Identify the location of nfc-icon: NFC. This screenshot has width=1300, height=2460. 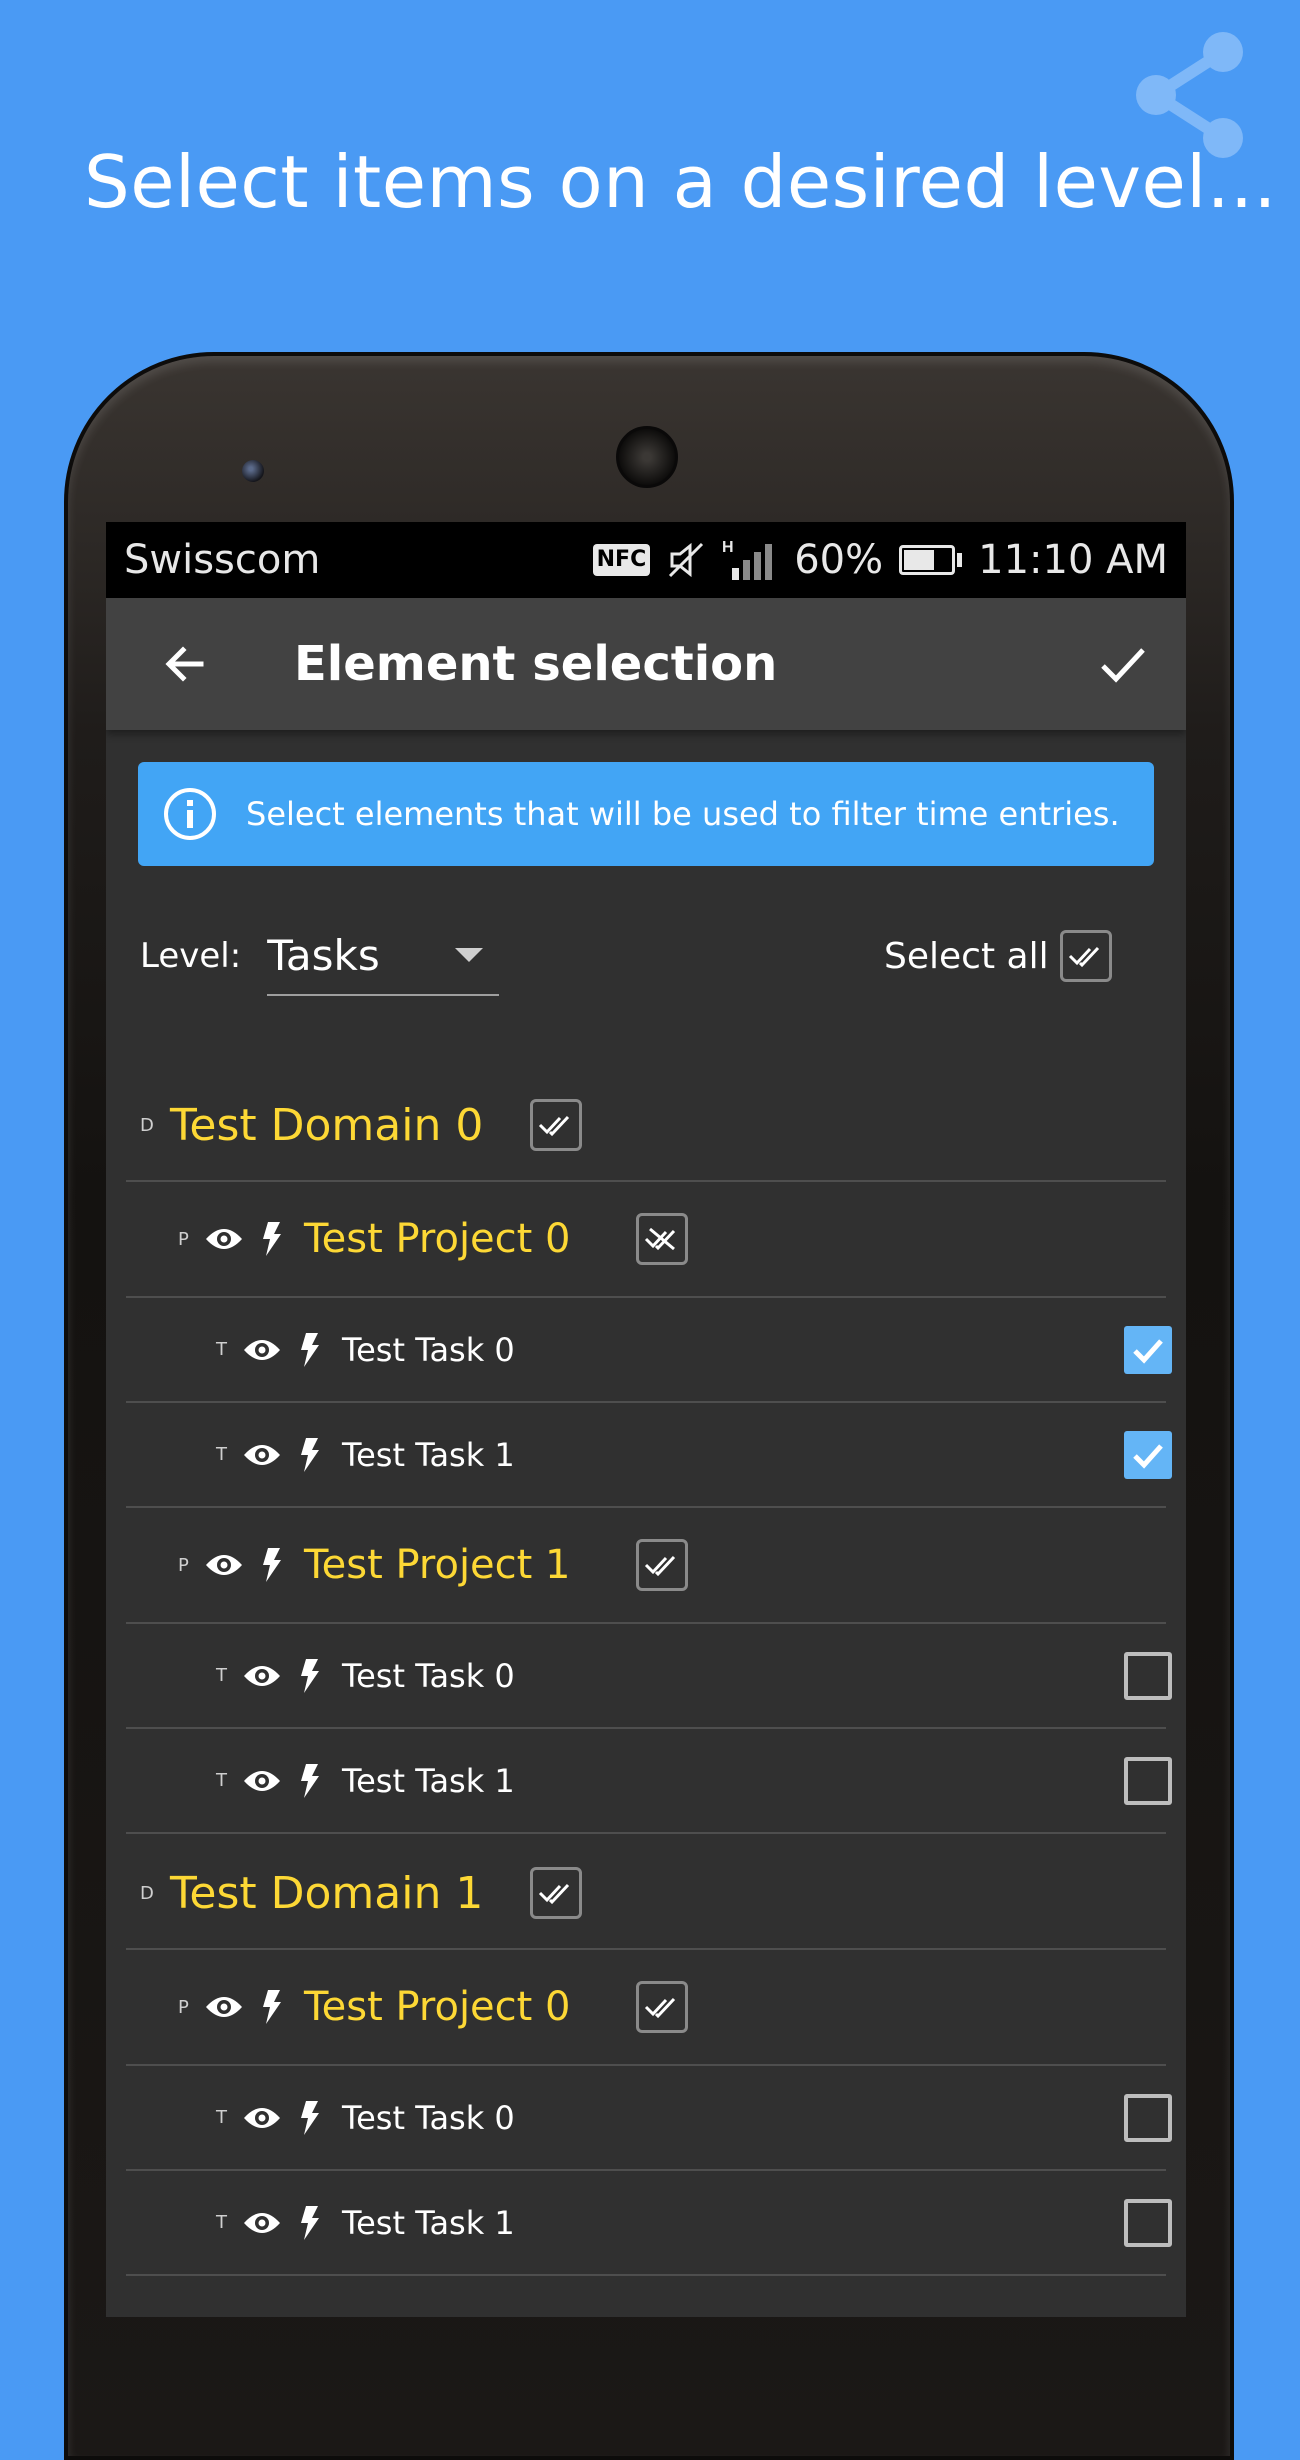
(621, 560).